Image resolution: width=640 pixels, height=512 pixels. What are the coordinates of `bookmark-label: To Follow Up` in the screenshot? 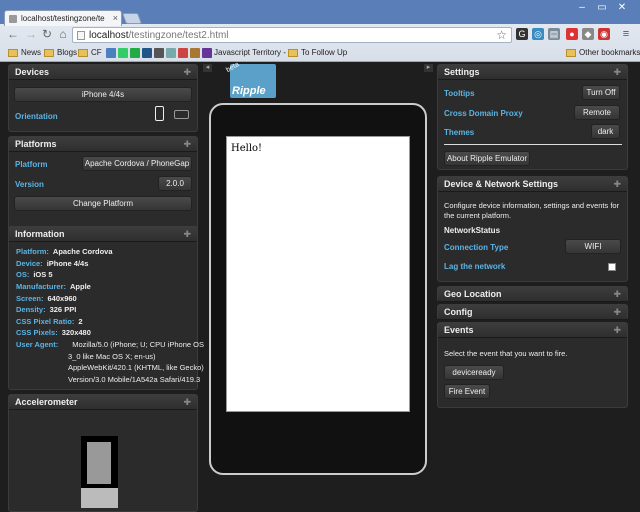 It's located at (324, 52).